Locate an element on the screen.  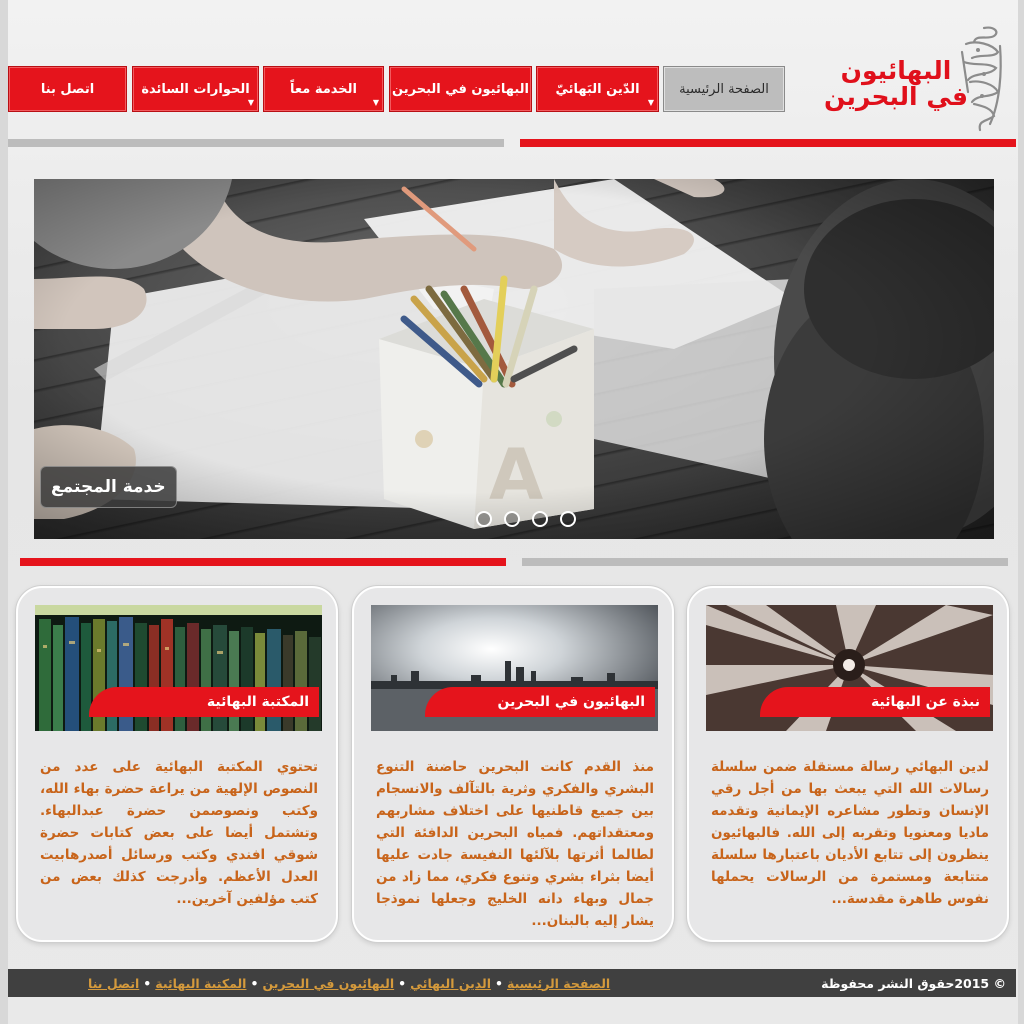
nav-prevailing-discourses-label: الحوارات السائدة is located at coordinates (195, 89).